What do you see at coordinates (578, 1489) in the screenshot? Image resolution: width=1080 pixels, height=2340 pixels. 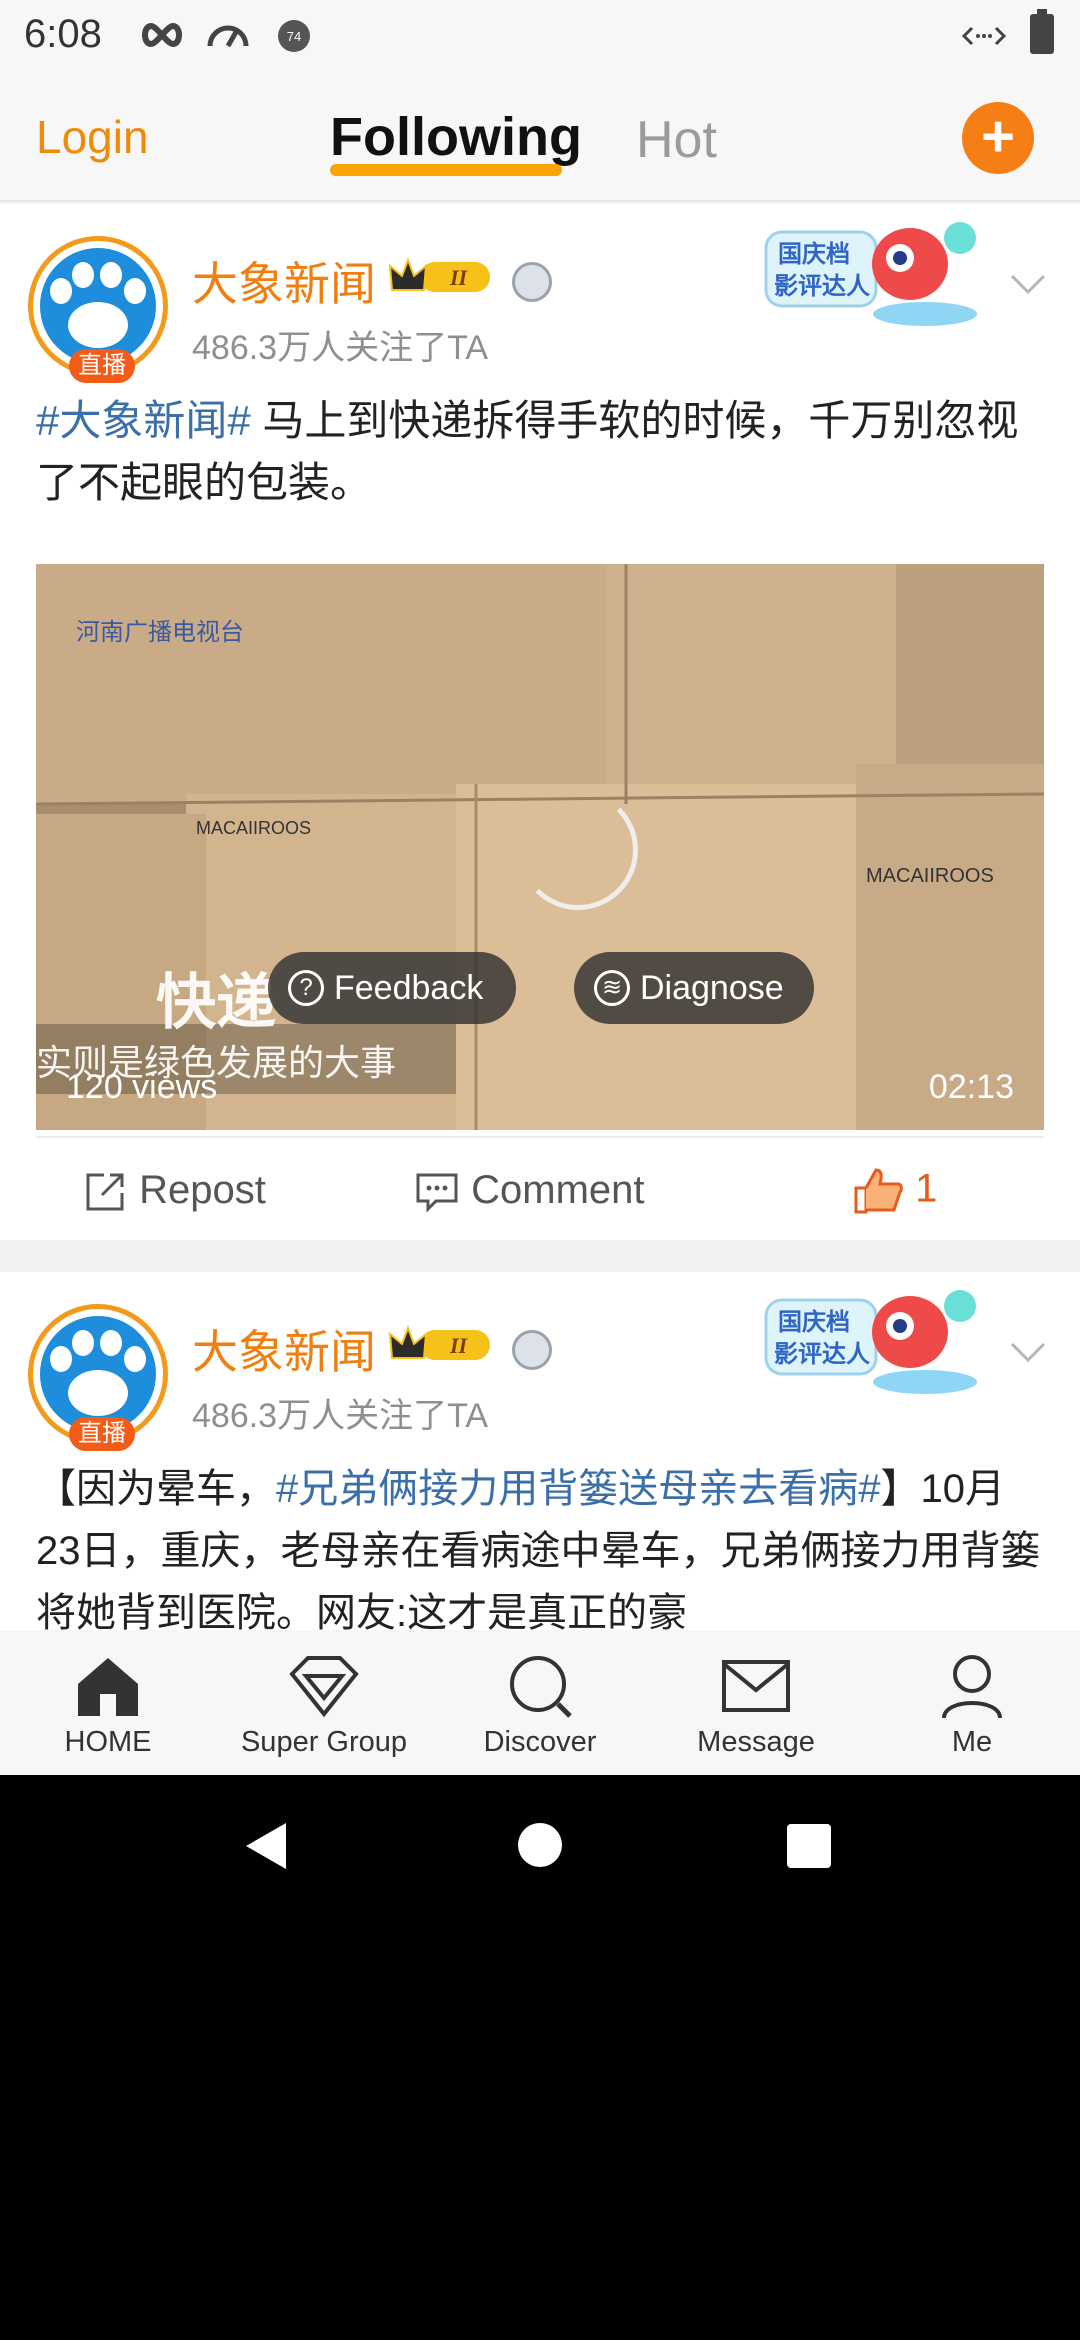 I see `hashtag-link: #兄弟俩接力用背篓送母亲去看病#` at bounding box center [578, 1489].